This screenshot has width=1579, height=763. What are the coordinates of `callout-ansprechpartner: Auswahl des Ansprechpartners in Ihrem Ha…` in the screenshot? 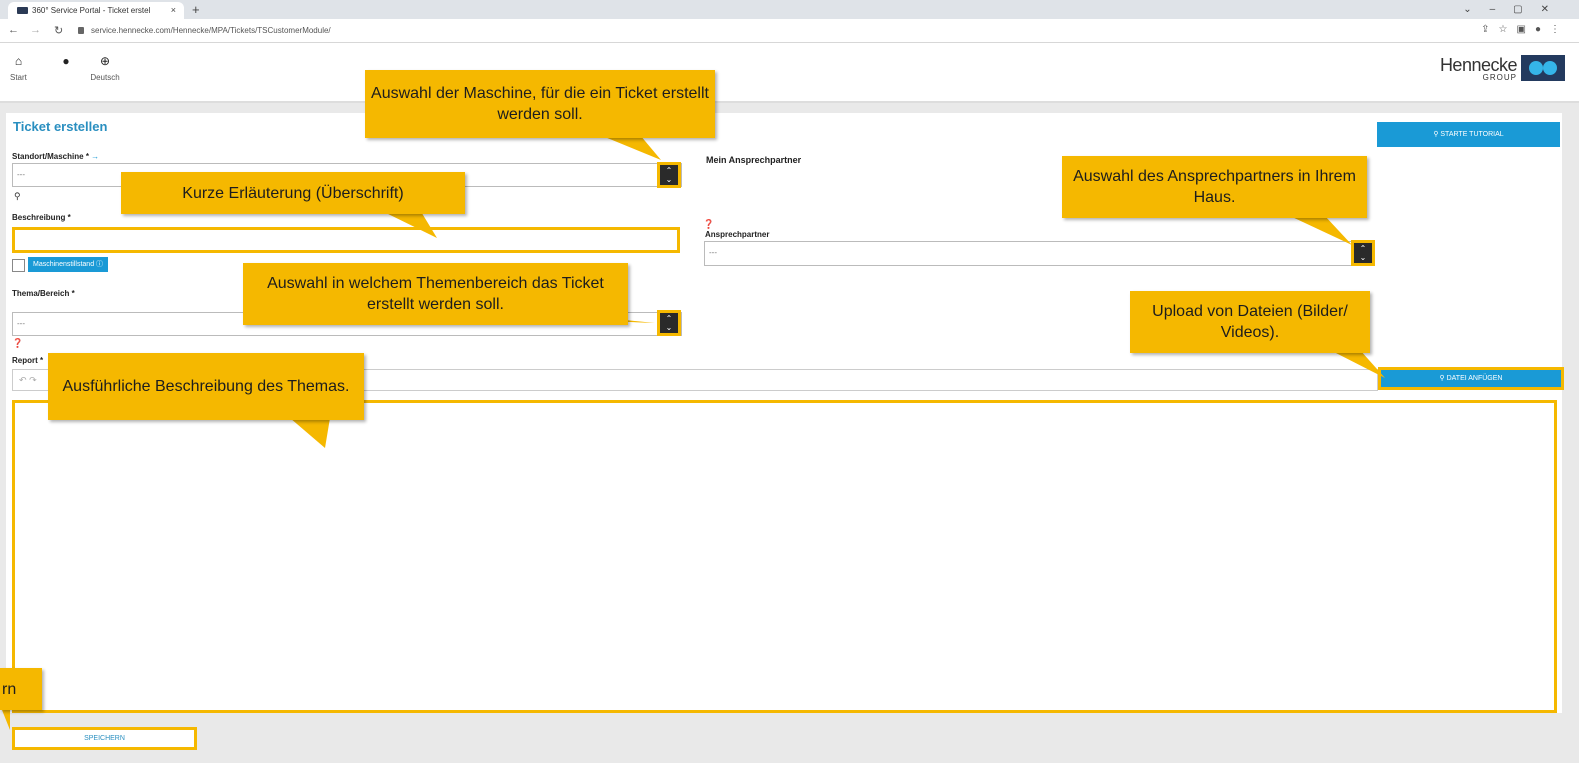 It's located at (1214, 187).